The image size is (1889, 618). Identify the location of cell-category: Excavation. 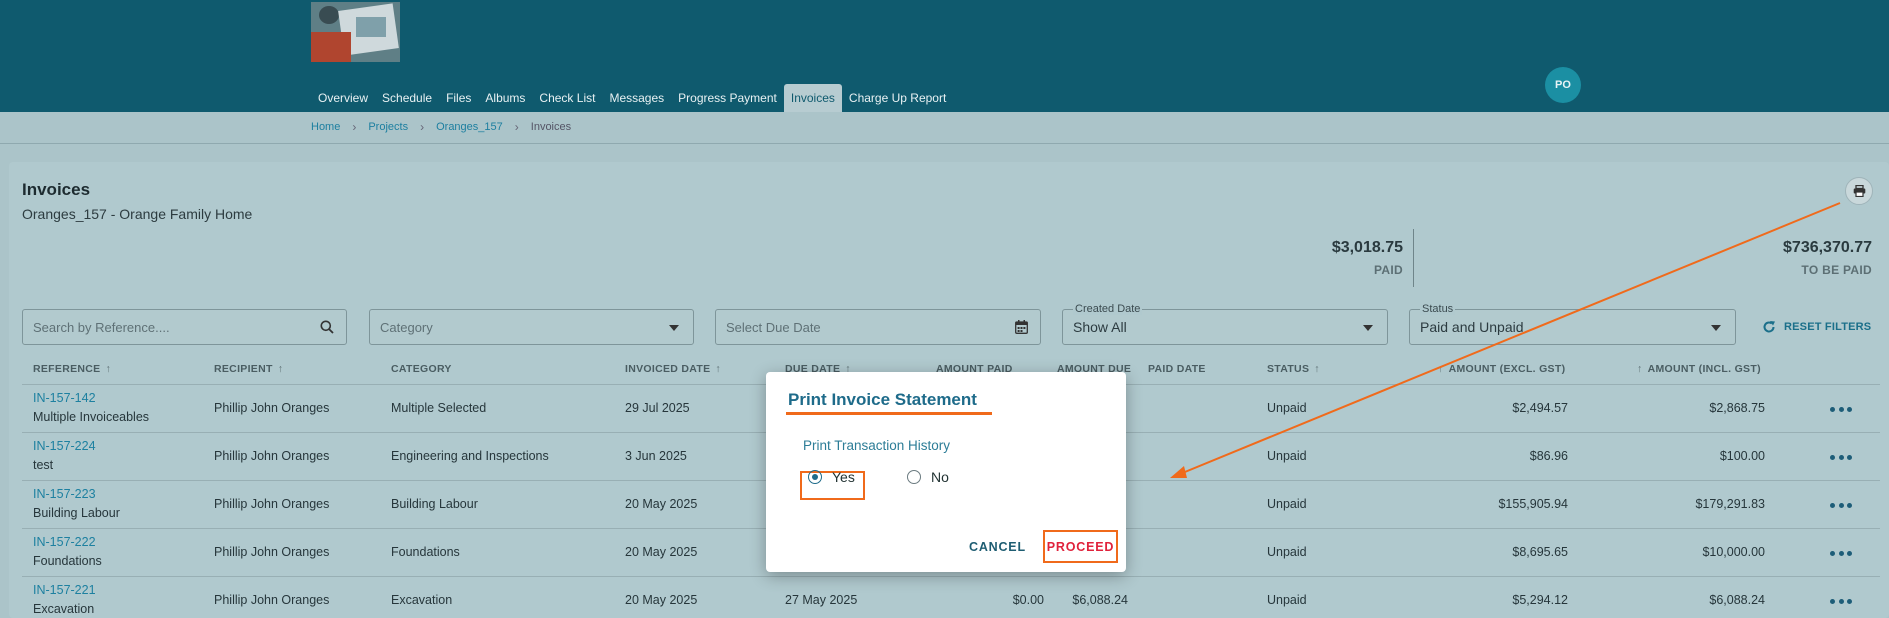
(422, 600).